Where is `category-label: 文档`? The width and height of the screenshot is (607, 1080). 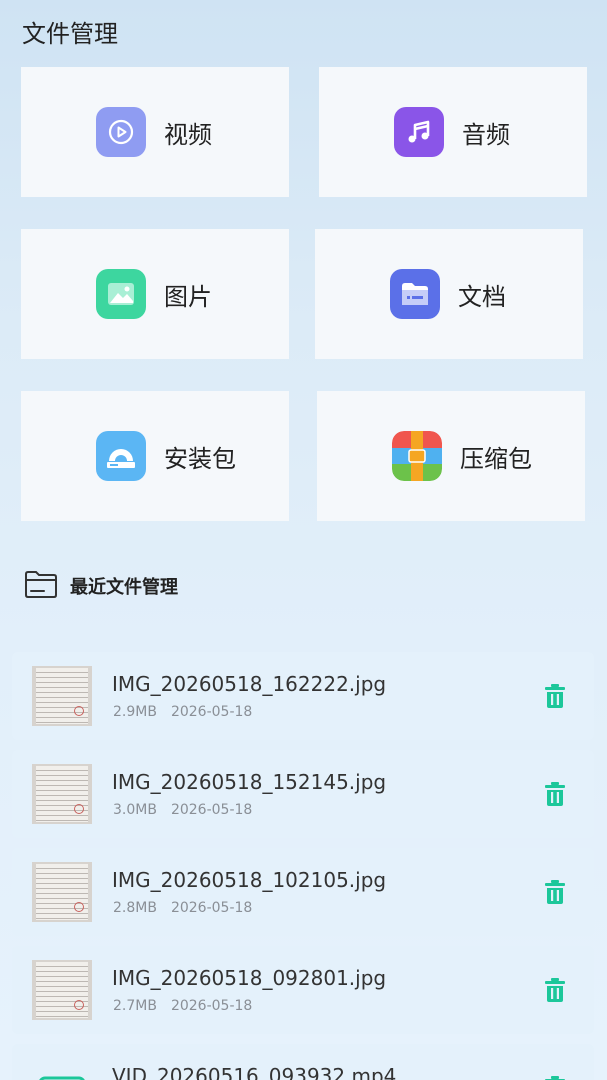 category-label: 文档 is located at coordinates (482, 296).